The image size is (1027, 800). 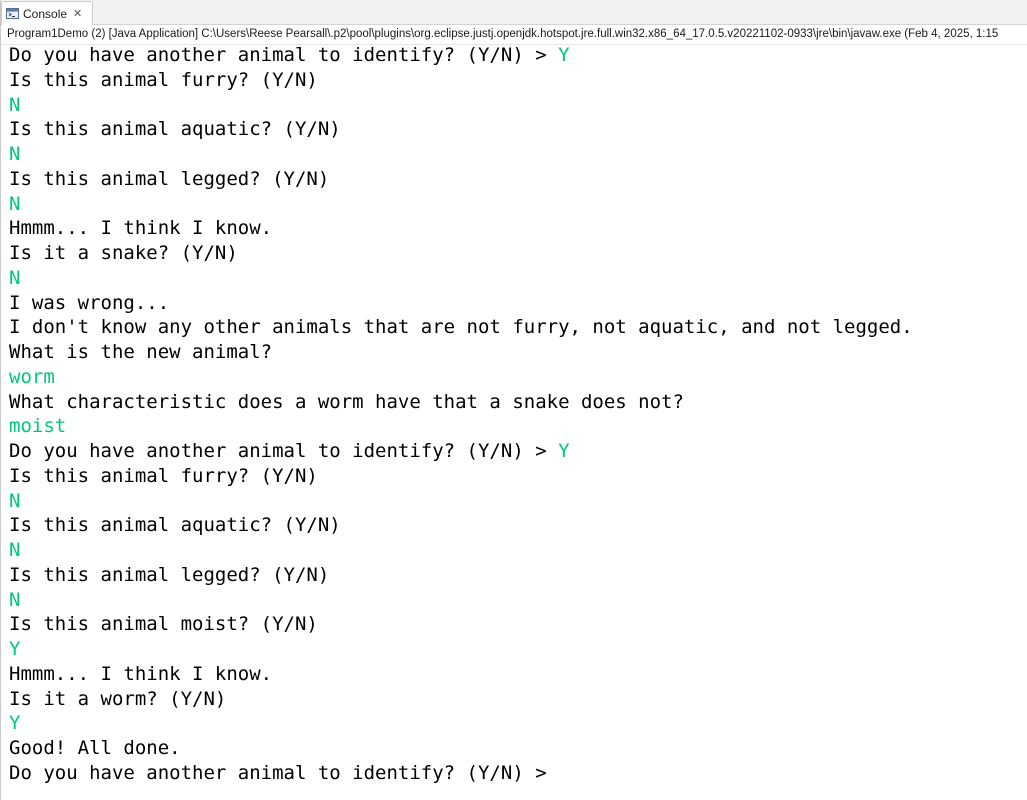 What do you see at coordinates (32, 376) in the screenshot?
I see `console-user-input: worm` at bounding box center [32, 376].